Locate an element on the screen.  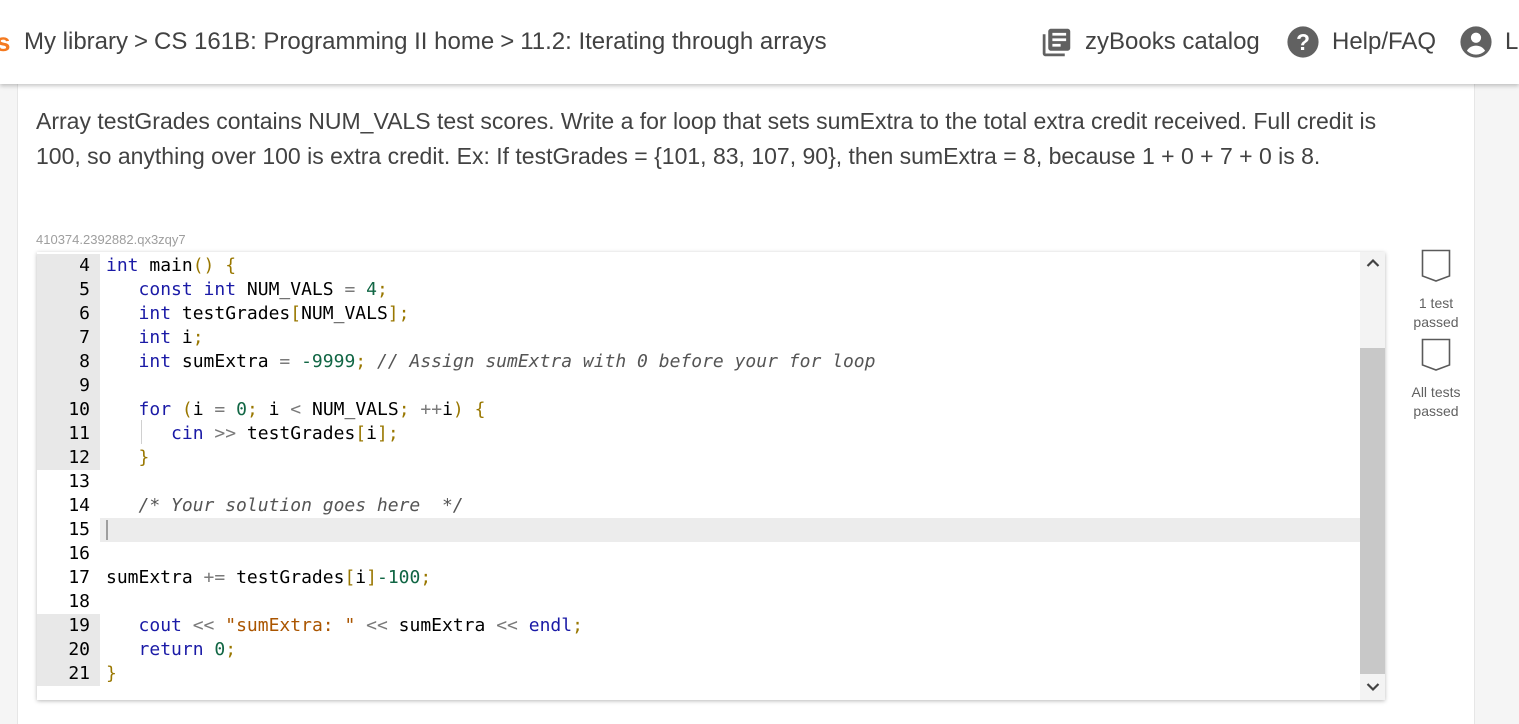
text-cursor is located at coordinates (107, 530).